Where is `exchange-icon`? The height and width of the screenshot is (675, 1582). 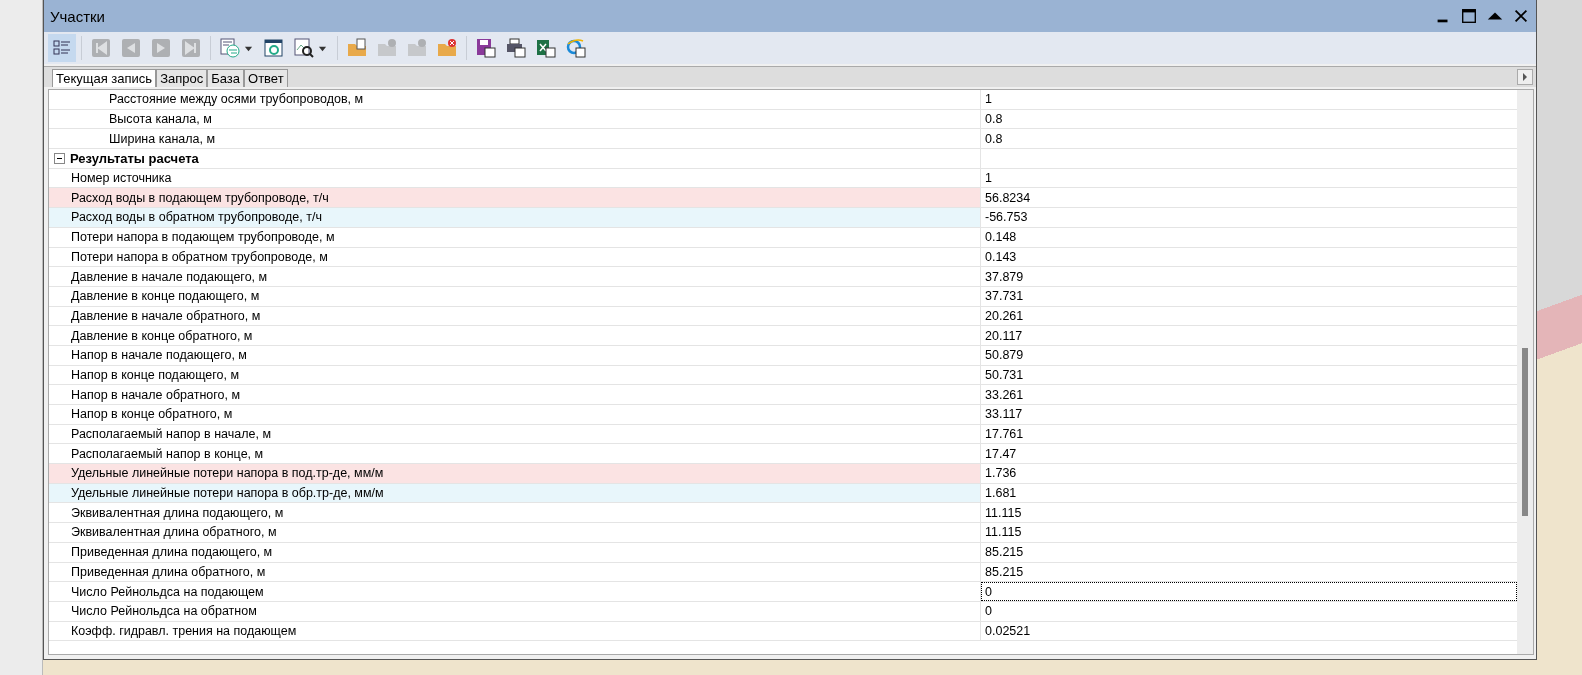
exchange-icon is located at coordinates (230, 48).